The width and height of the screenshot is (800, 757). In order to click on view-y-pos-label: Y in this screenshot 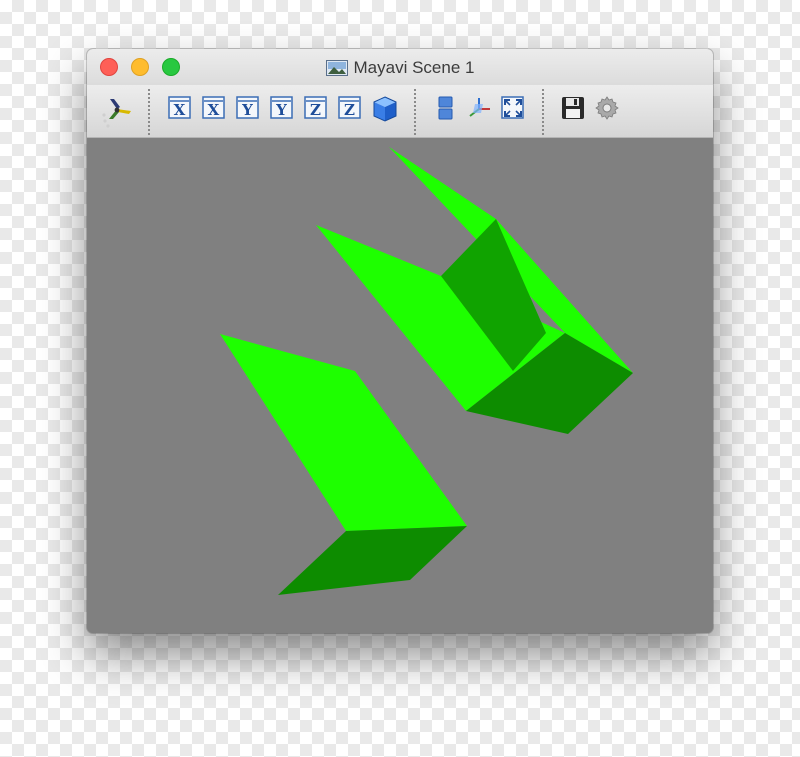, I will do `click(247, 110)`.